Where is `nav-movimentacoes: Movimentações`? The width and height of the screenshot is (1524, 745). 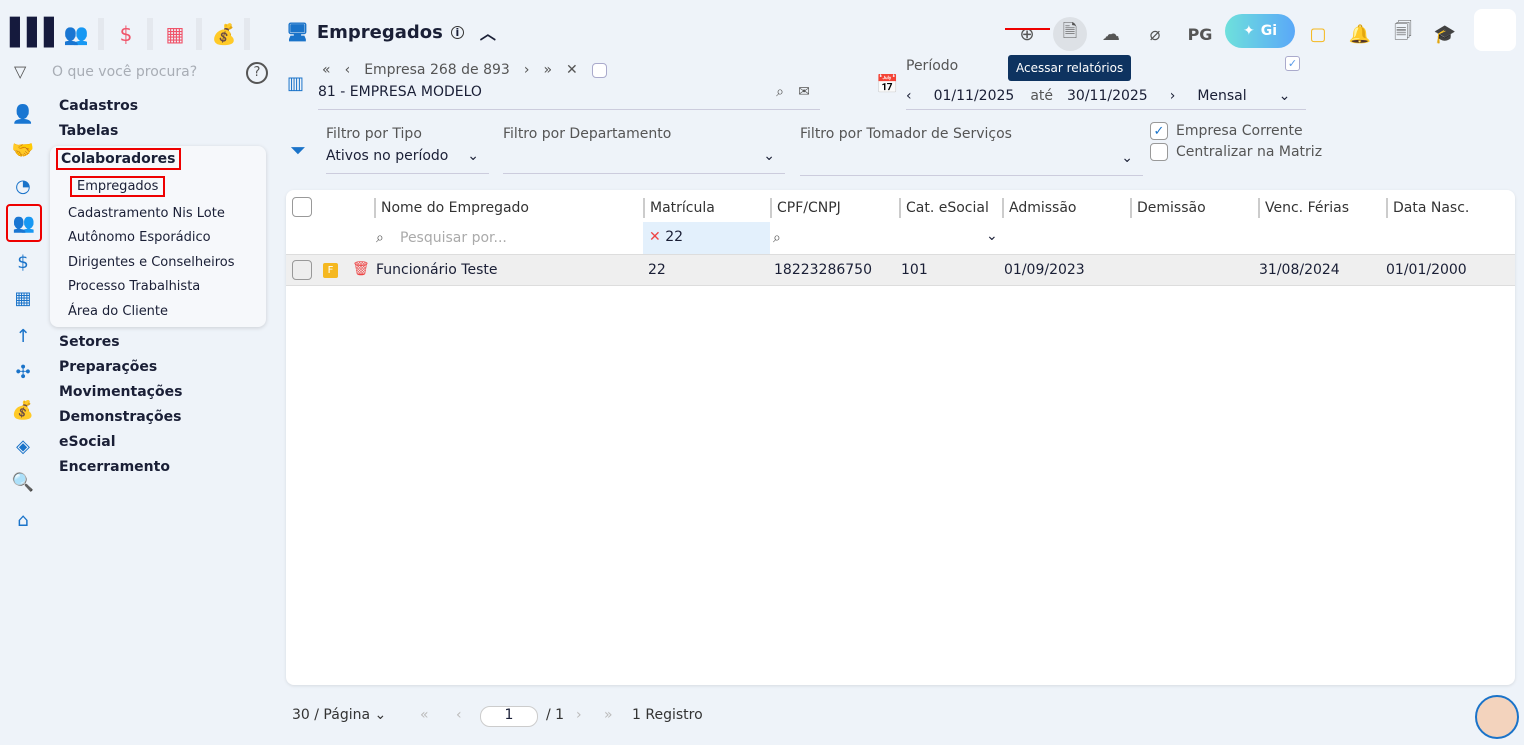 nav-movimentacoes: Movimentações is located at coordinates (120, 392).